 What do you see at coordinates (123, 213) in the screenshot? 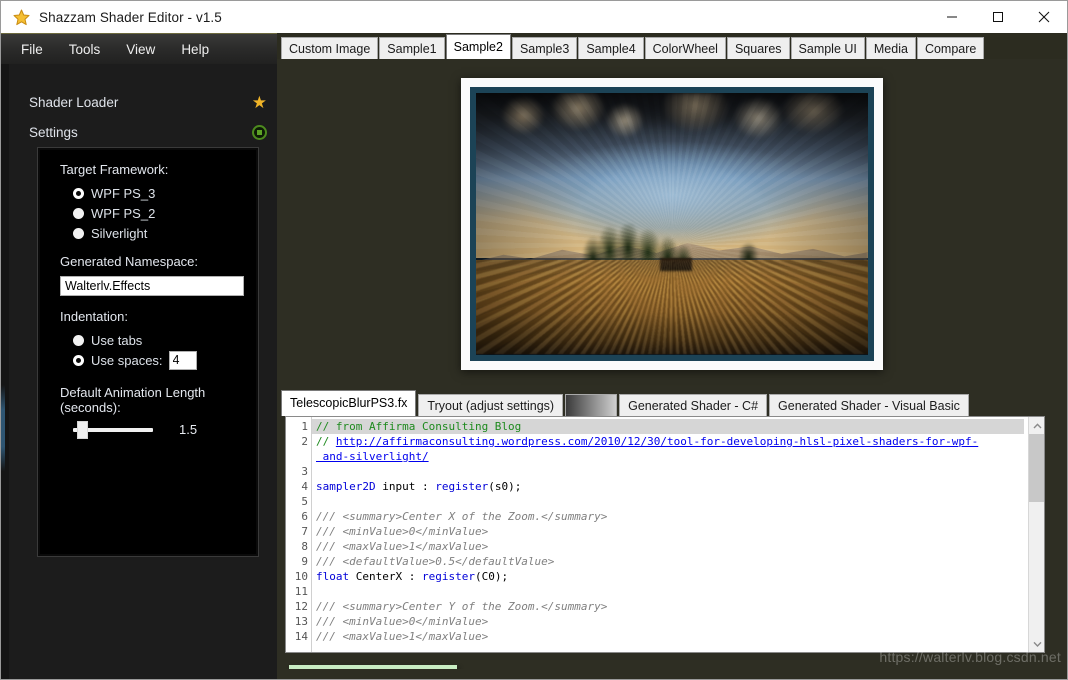
I see `radio-label: WPF PS_2` at bounding box center [123, 213].